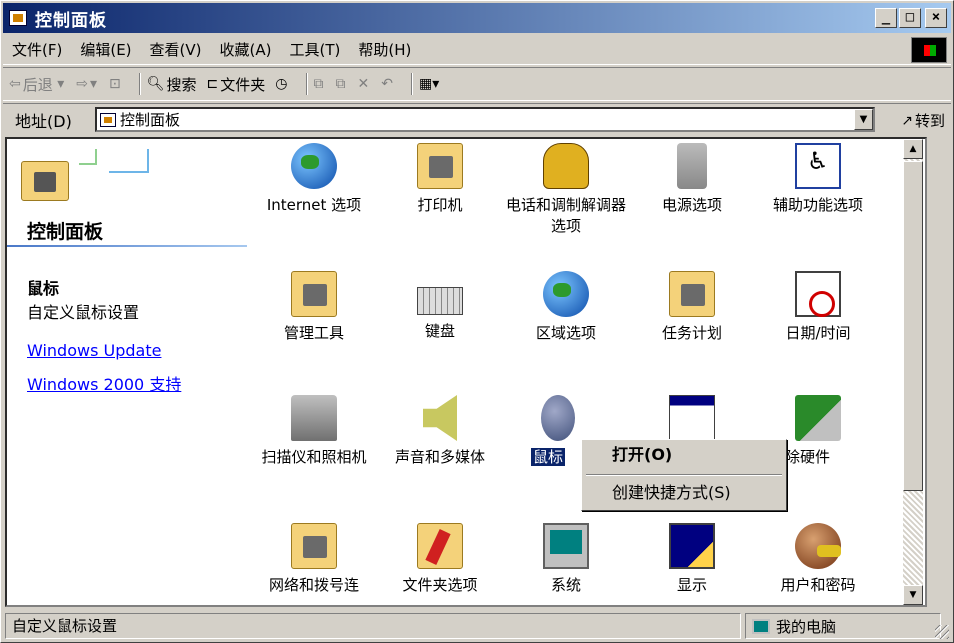  I want to click on move-to-button: ⧉, so click(320, 84).